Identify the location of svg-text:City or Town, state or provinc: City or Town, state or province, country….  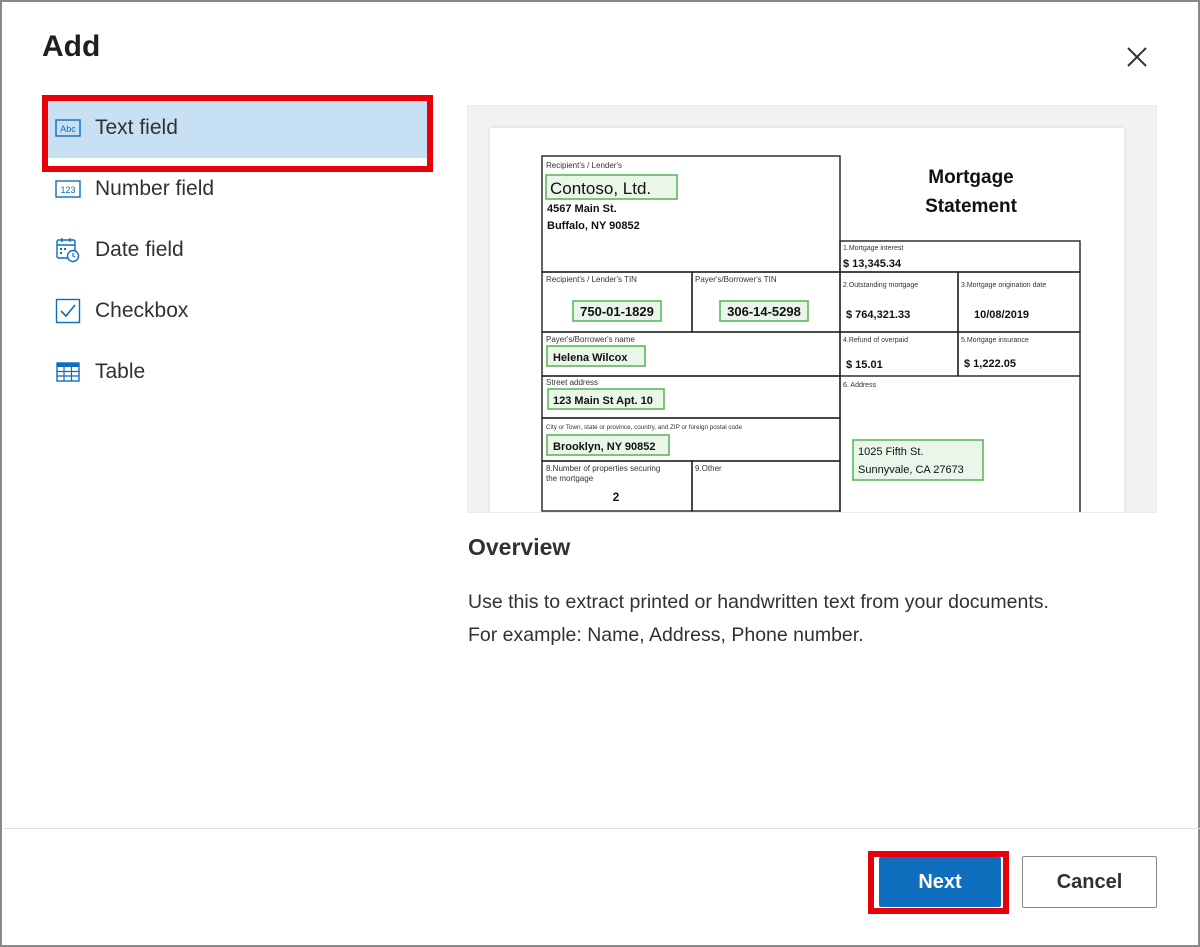
(644, 427).